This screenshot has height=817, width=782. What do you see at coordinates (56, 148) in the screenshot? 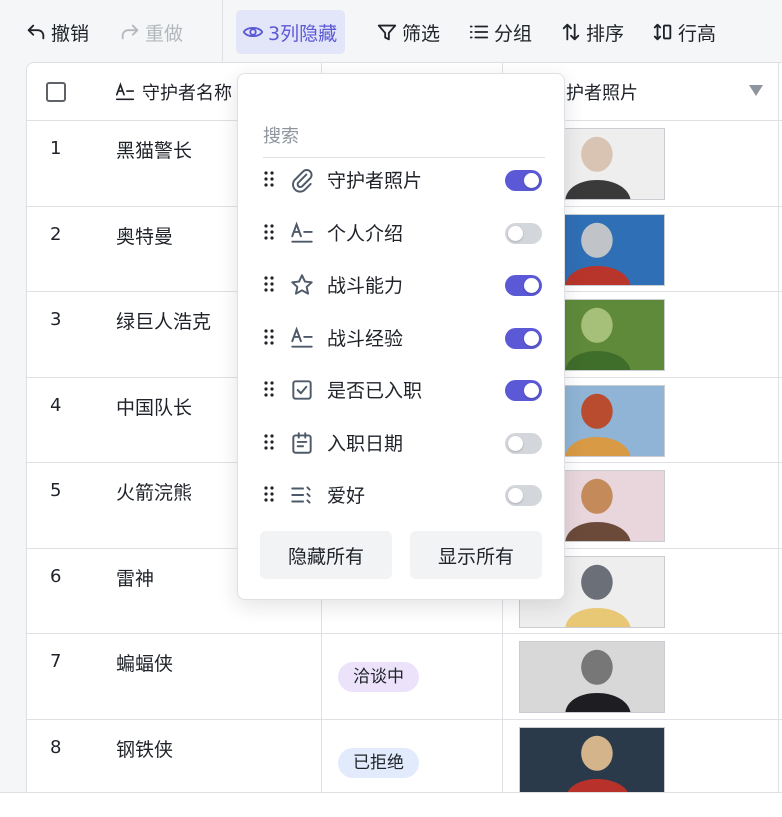
I see `row-number: 1` at bounding box center [56, 148].